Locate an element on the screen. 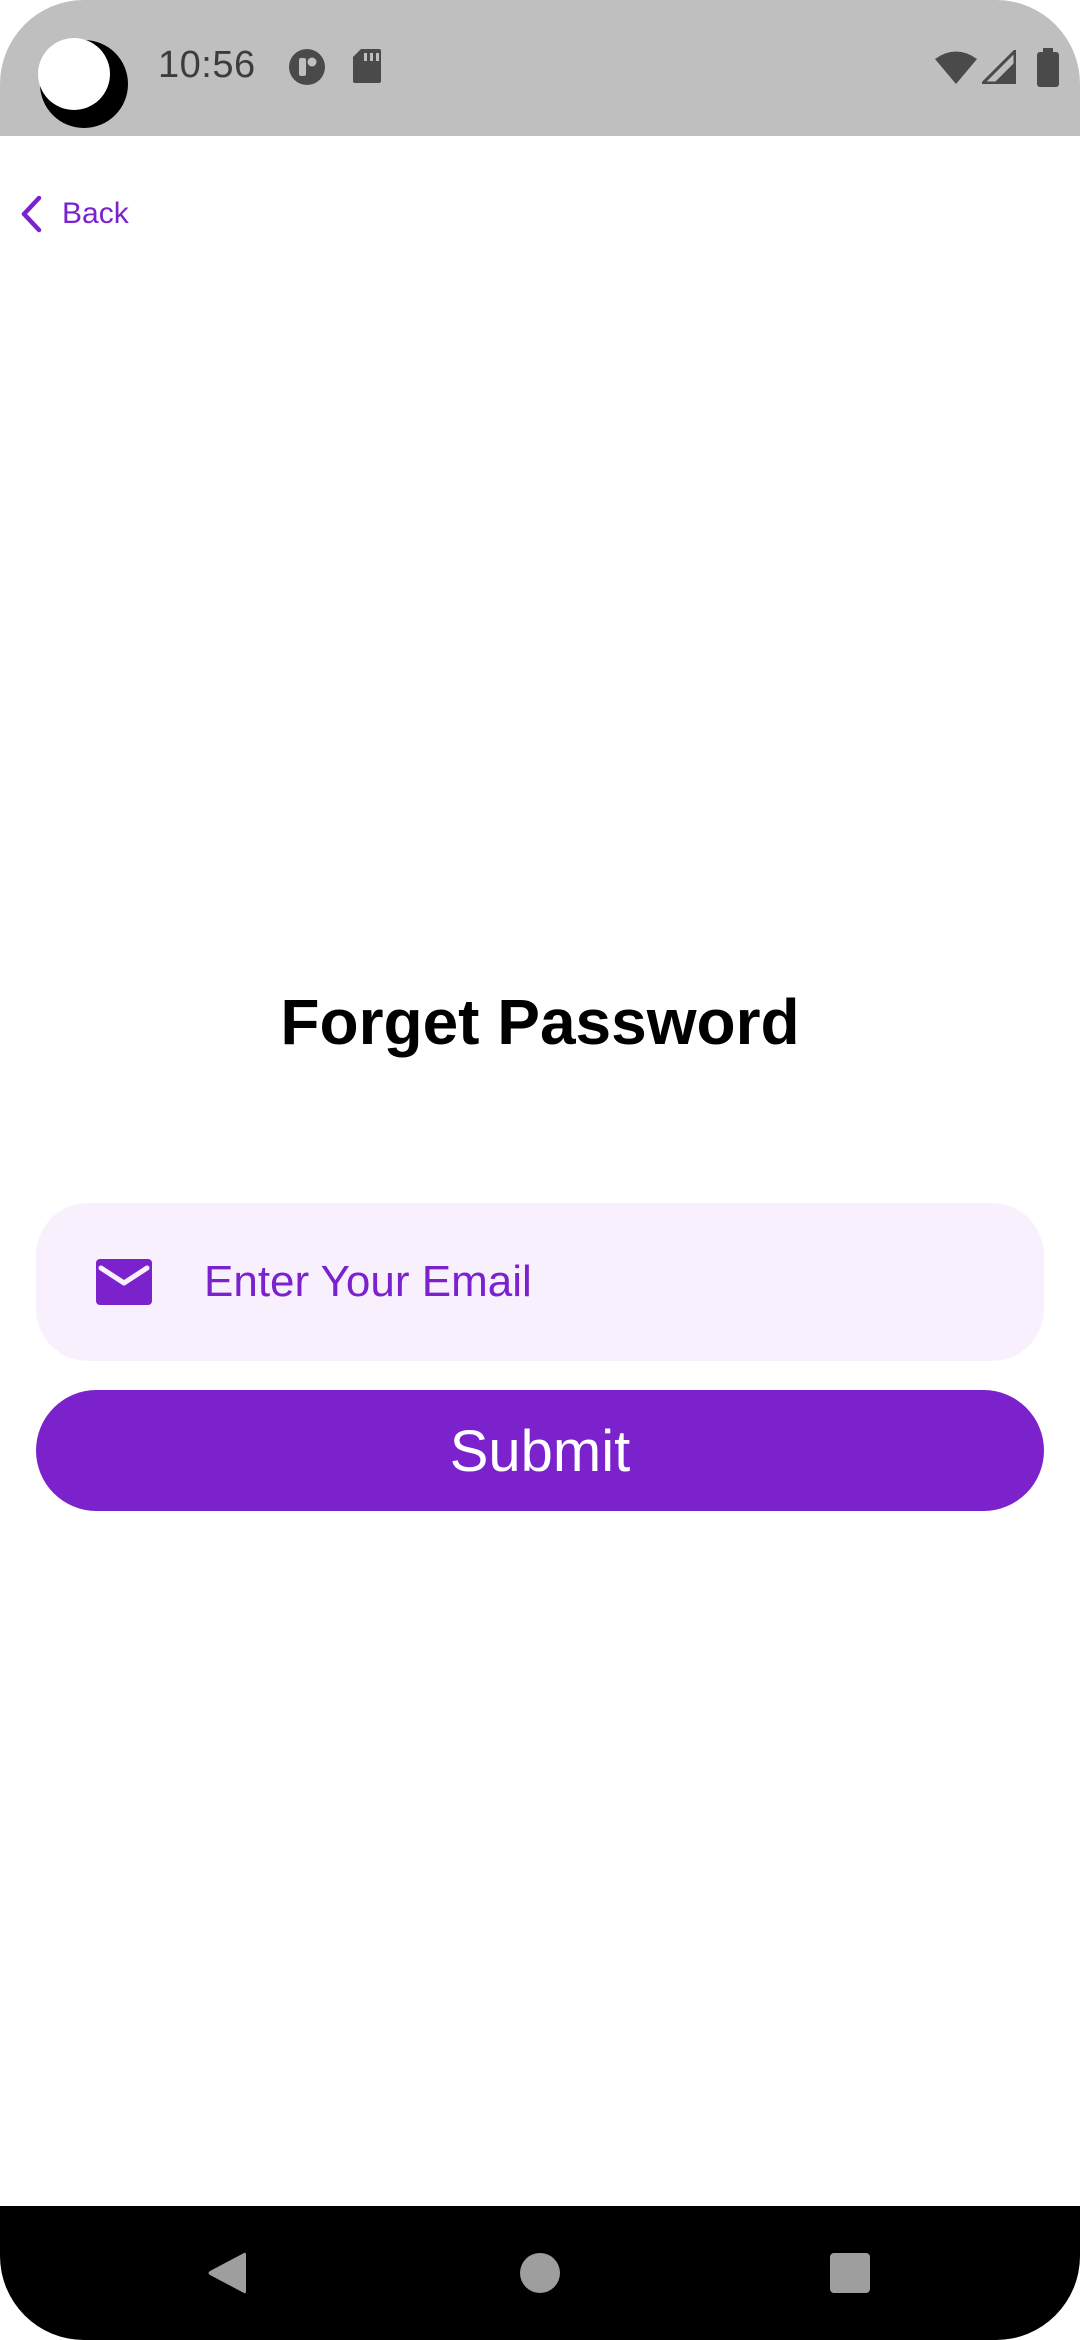  system-recents-button is located at coordinates (850, 2273).